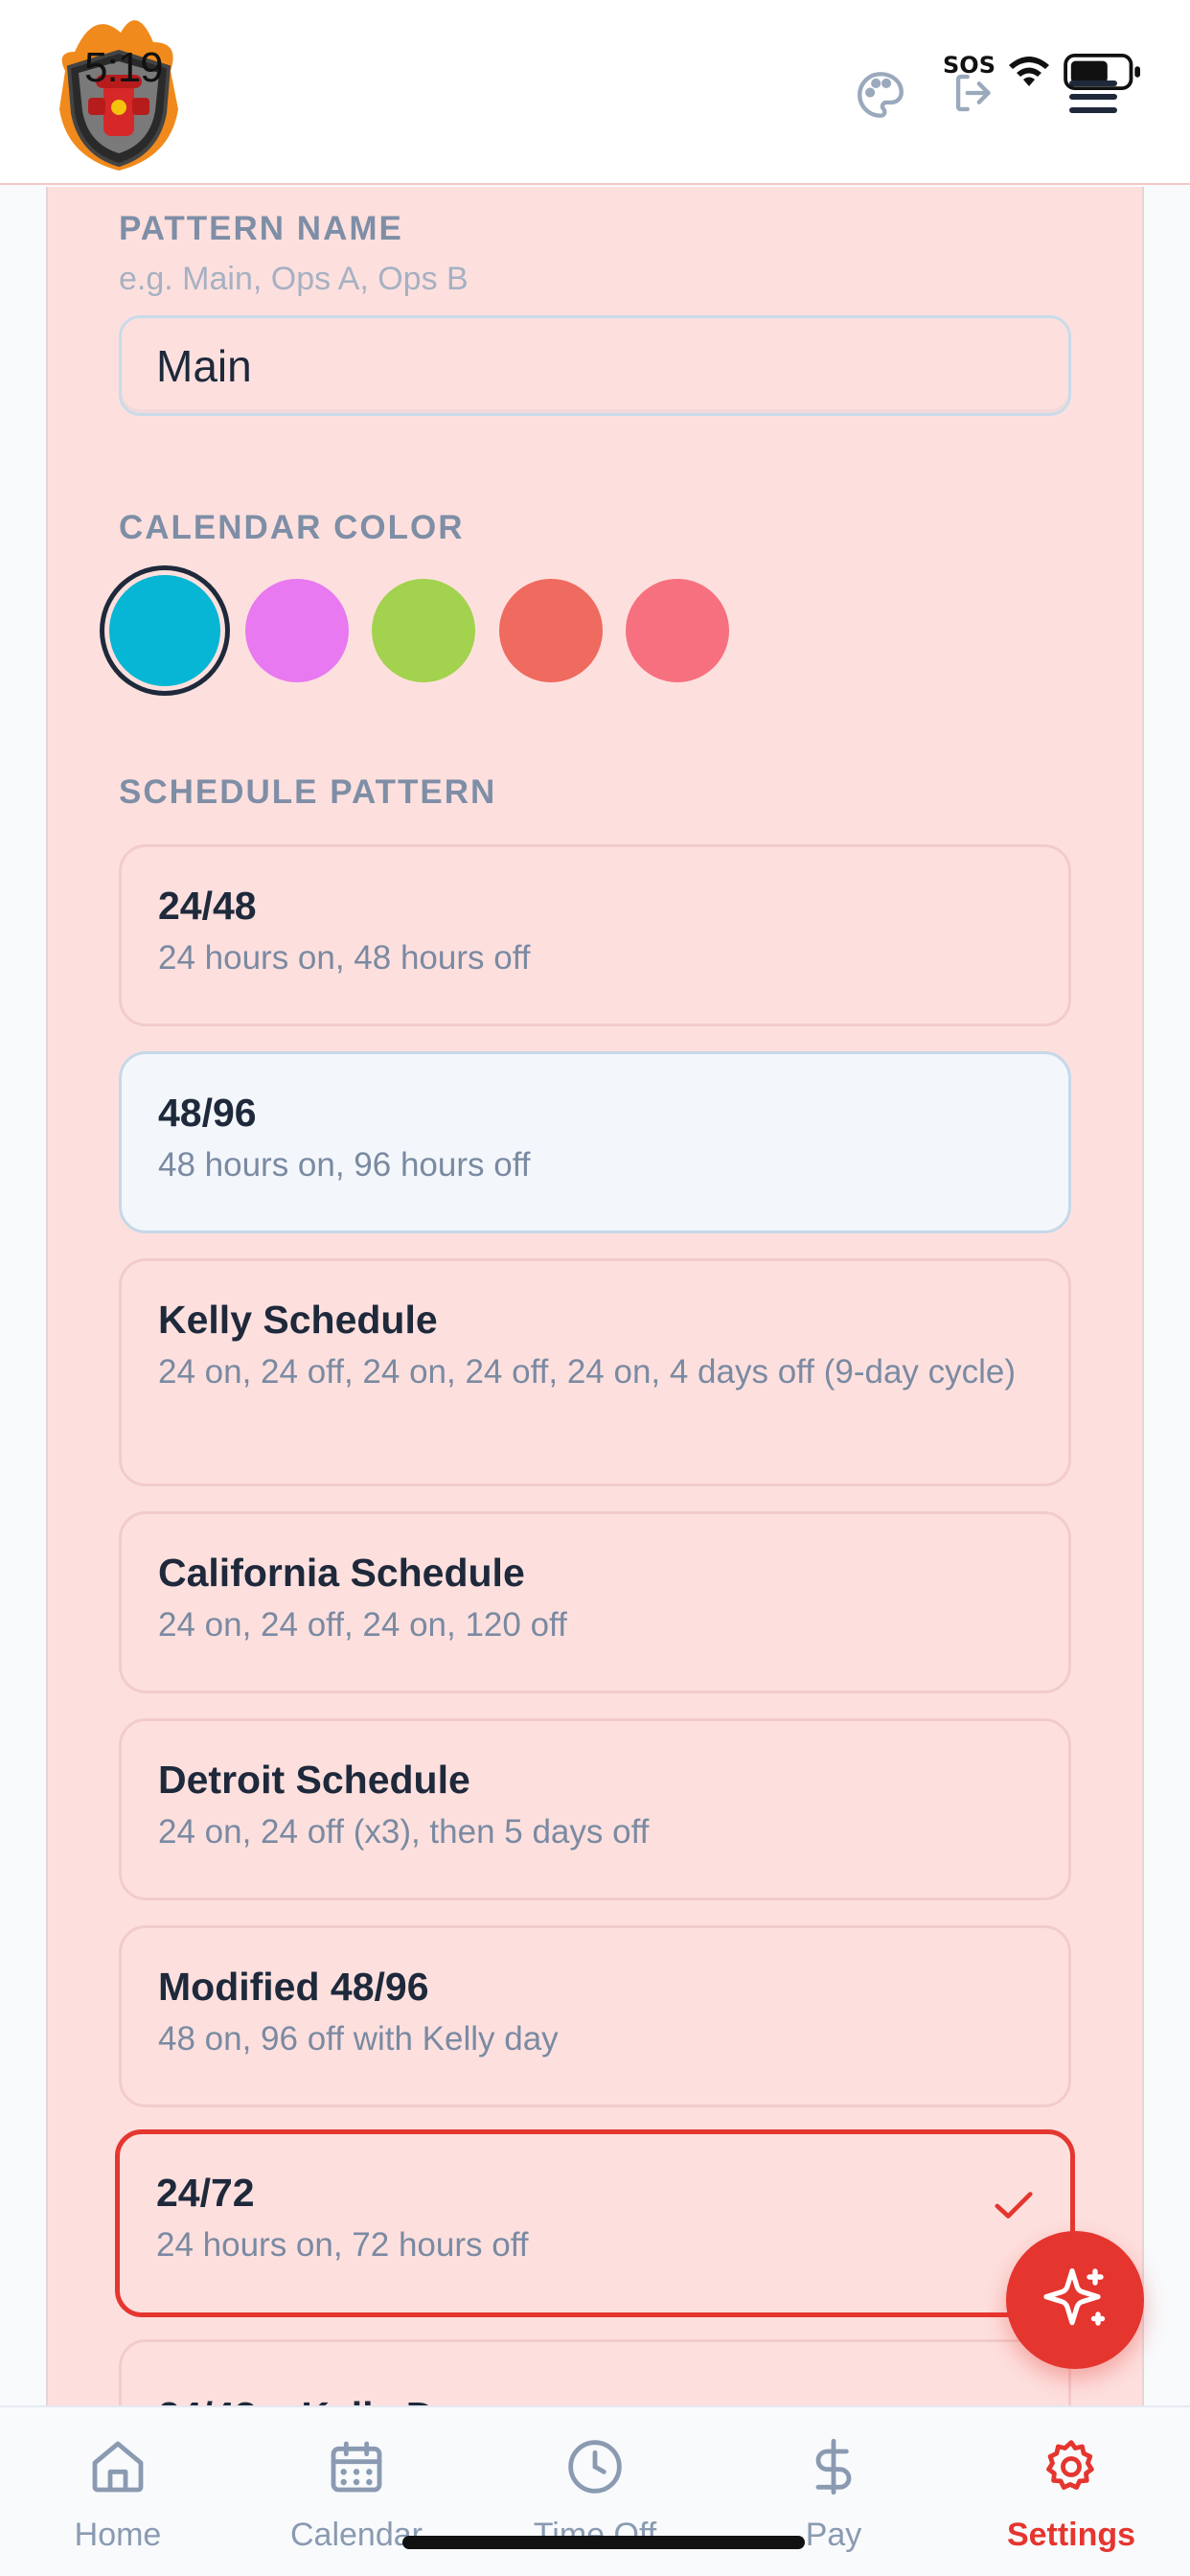 The height and width of the screenshot is (2576, 1190). I want to click on home-icon, so click(118, 2467).